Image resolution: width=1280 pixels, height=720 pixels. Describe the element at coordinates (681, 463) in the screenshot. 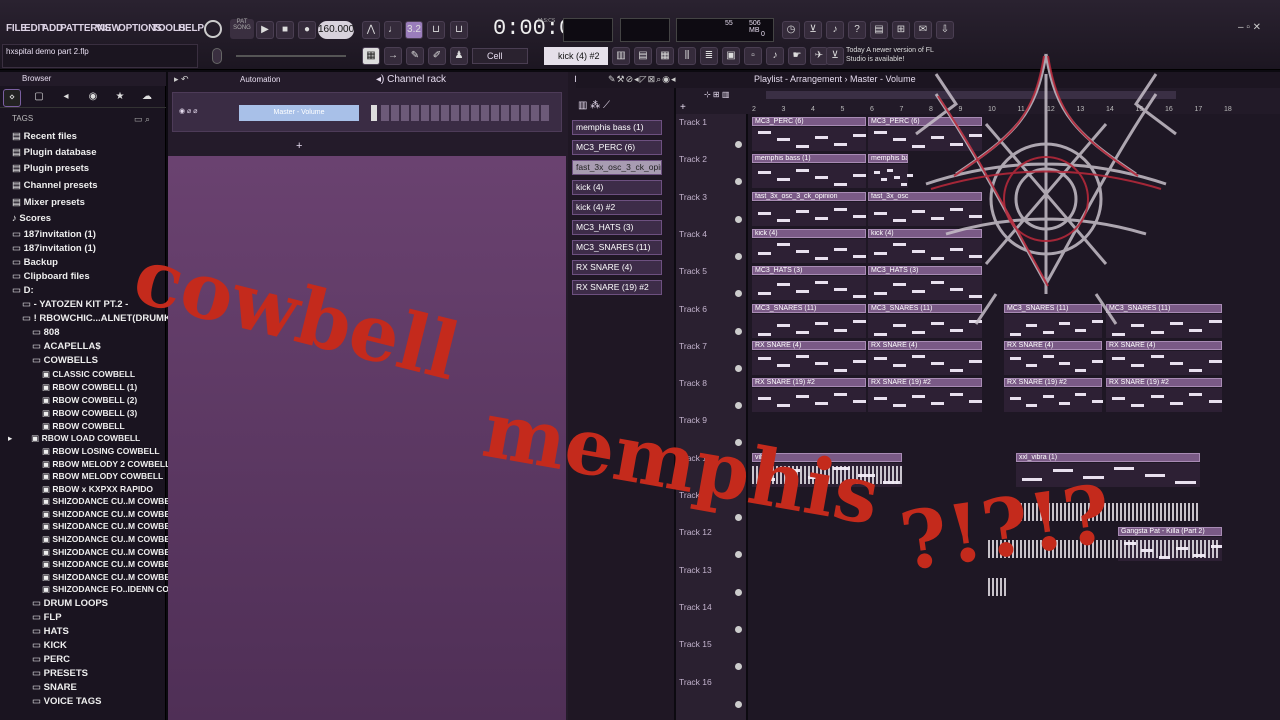

I see `overlay-memphis: memphis` at that location.